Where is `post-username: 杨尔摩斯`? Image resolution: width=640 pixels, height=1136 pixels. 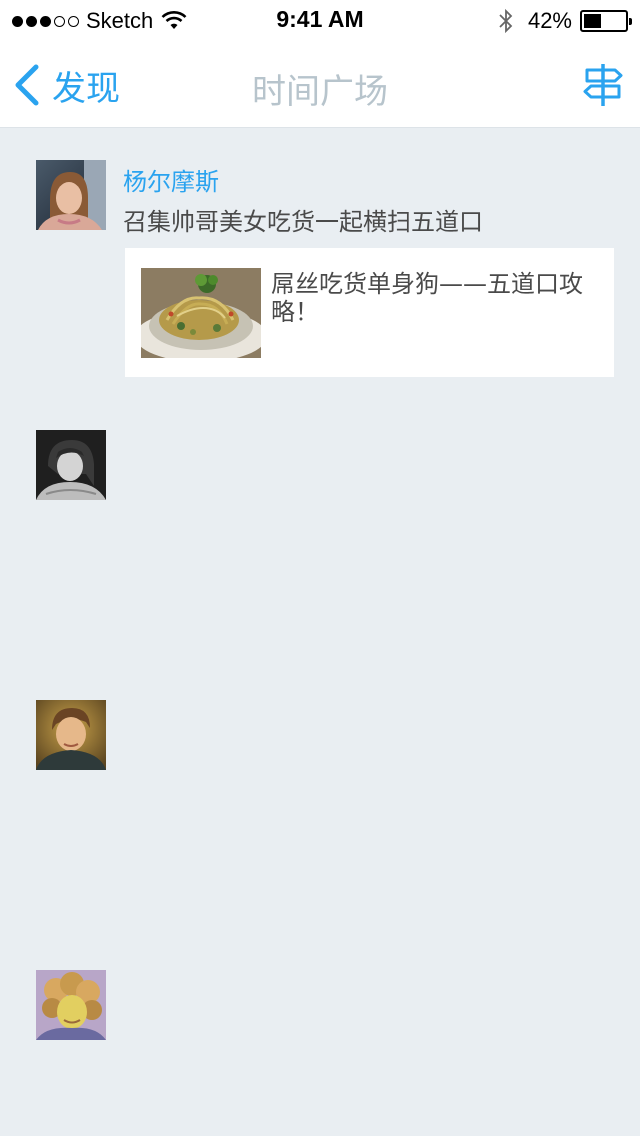
post-username: 杨尔摩斯 is located at coordinates (171, 179).